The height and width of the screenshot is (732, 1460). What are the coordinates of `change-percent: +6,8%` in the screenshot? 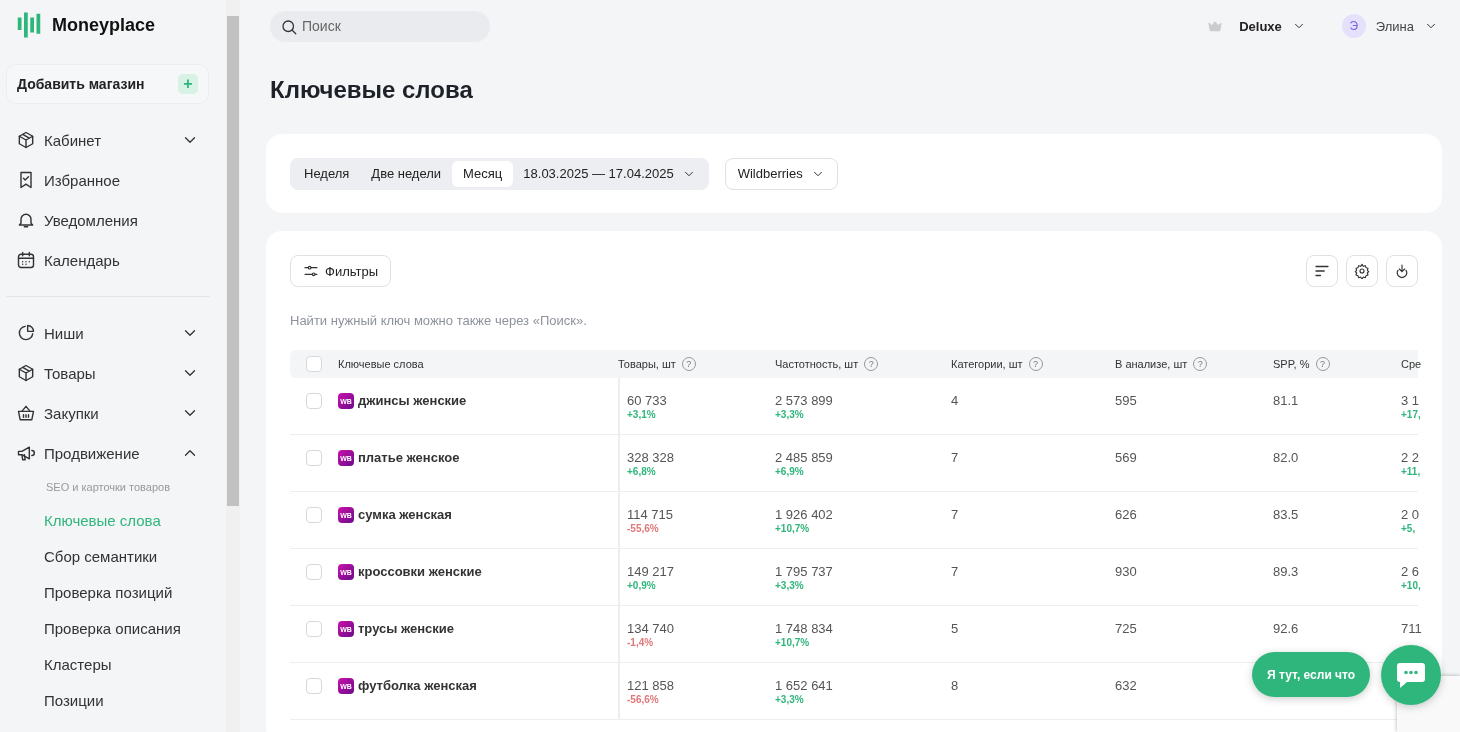 It's located at (641, 471).